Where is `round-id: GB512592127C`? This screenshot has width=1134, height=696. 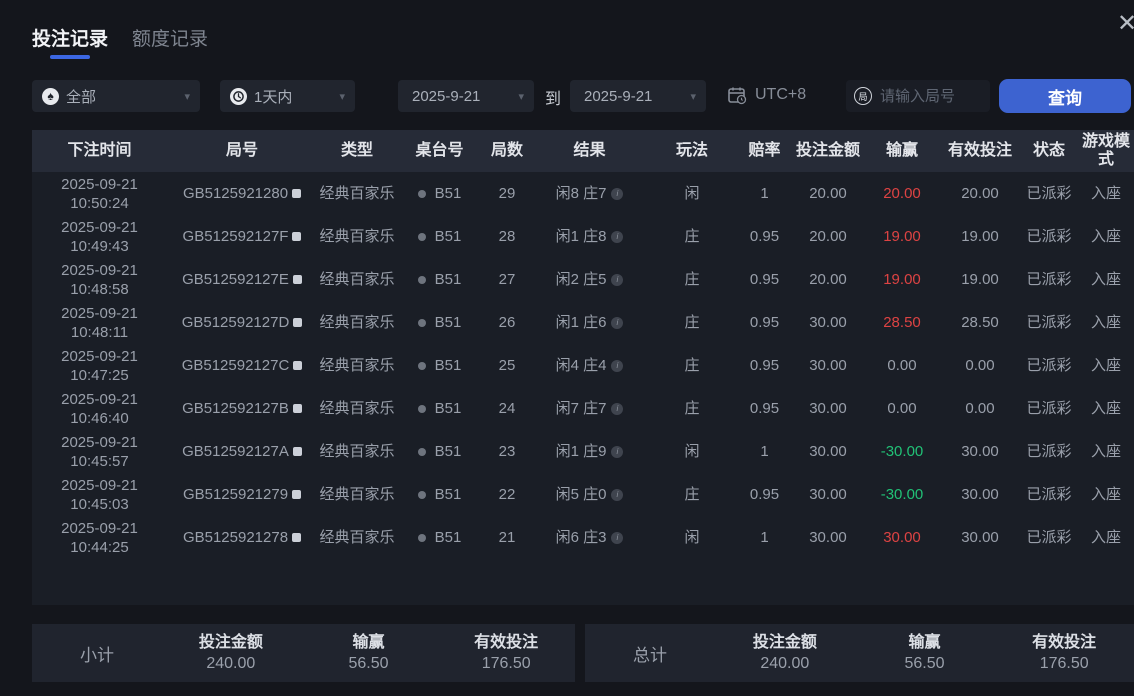 round-id: GB512592127C is located at coordinates (235, 365).